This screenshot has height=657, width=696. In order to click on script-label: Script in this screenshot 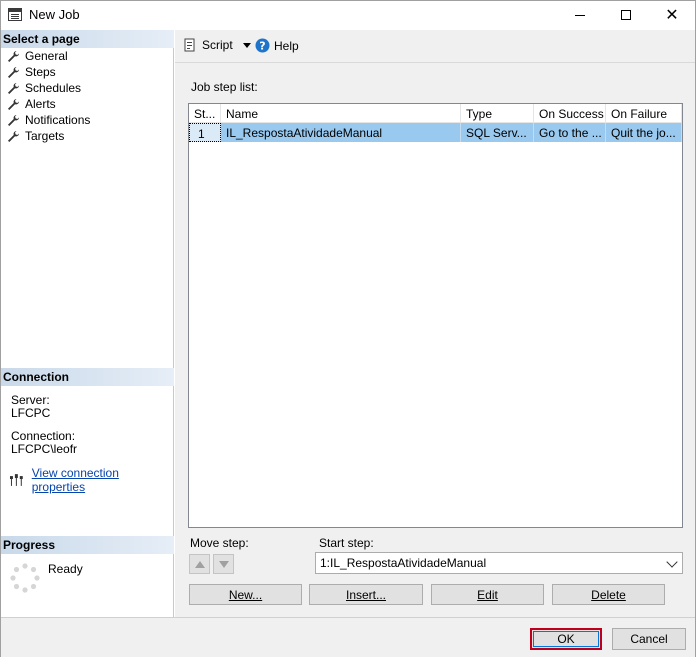, I will do `click(217, 45)`.